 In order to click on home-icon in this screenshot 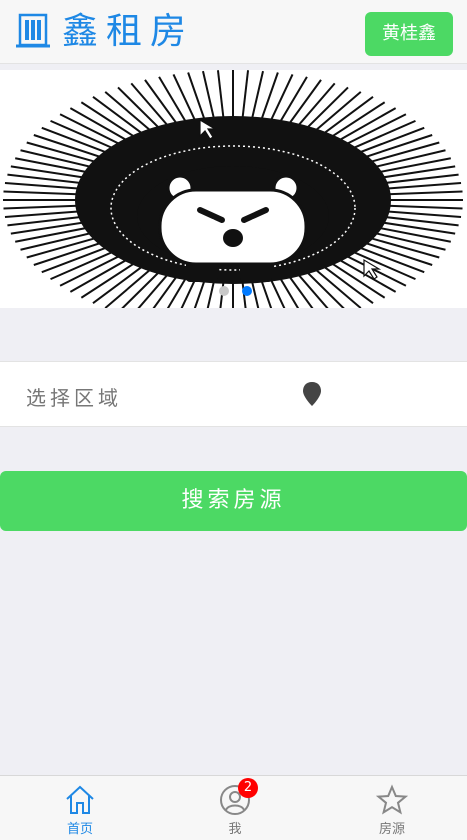, I will do `click(80, 799)`.